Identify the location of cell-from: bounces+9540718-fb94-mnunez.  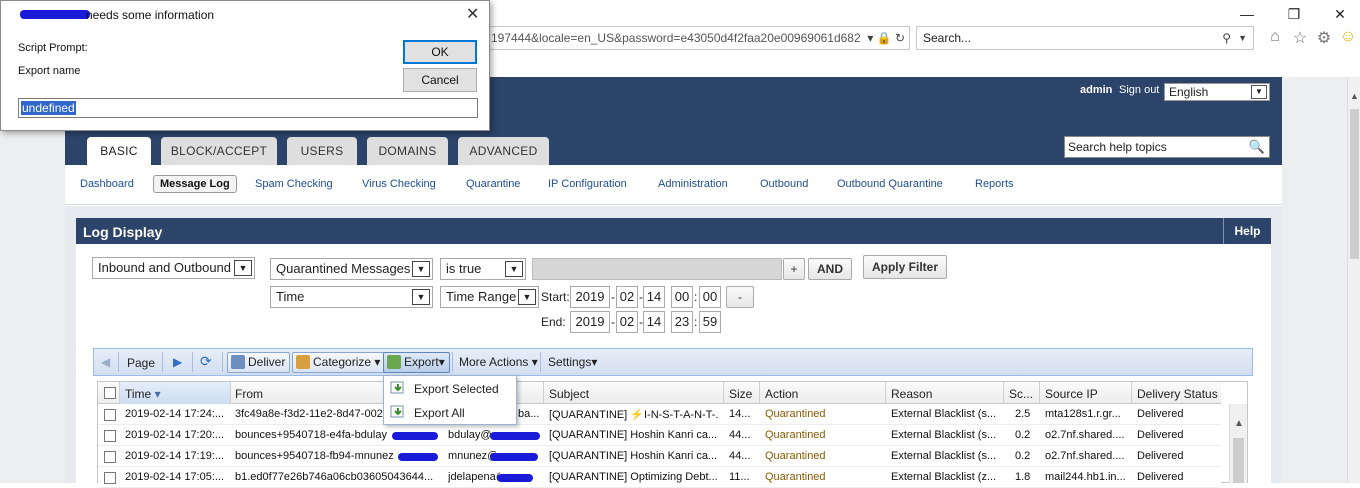
(314, 456).